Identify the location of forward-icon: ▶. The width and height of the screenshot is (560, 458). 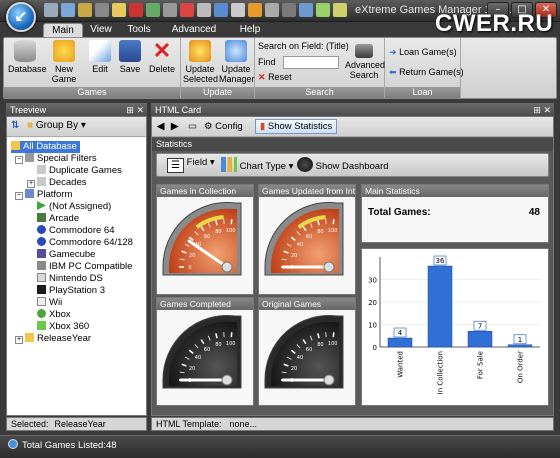
(174, 126).